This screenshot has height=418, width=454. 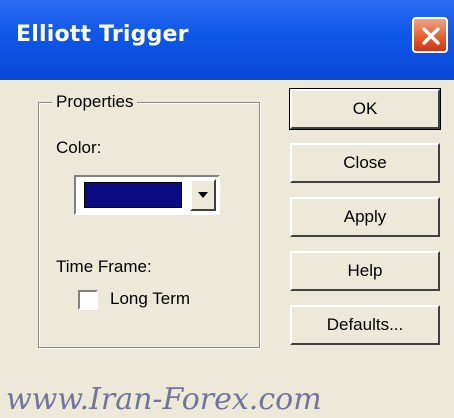 I want to click on long-term-checkbox, so click(x=88, y=300).